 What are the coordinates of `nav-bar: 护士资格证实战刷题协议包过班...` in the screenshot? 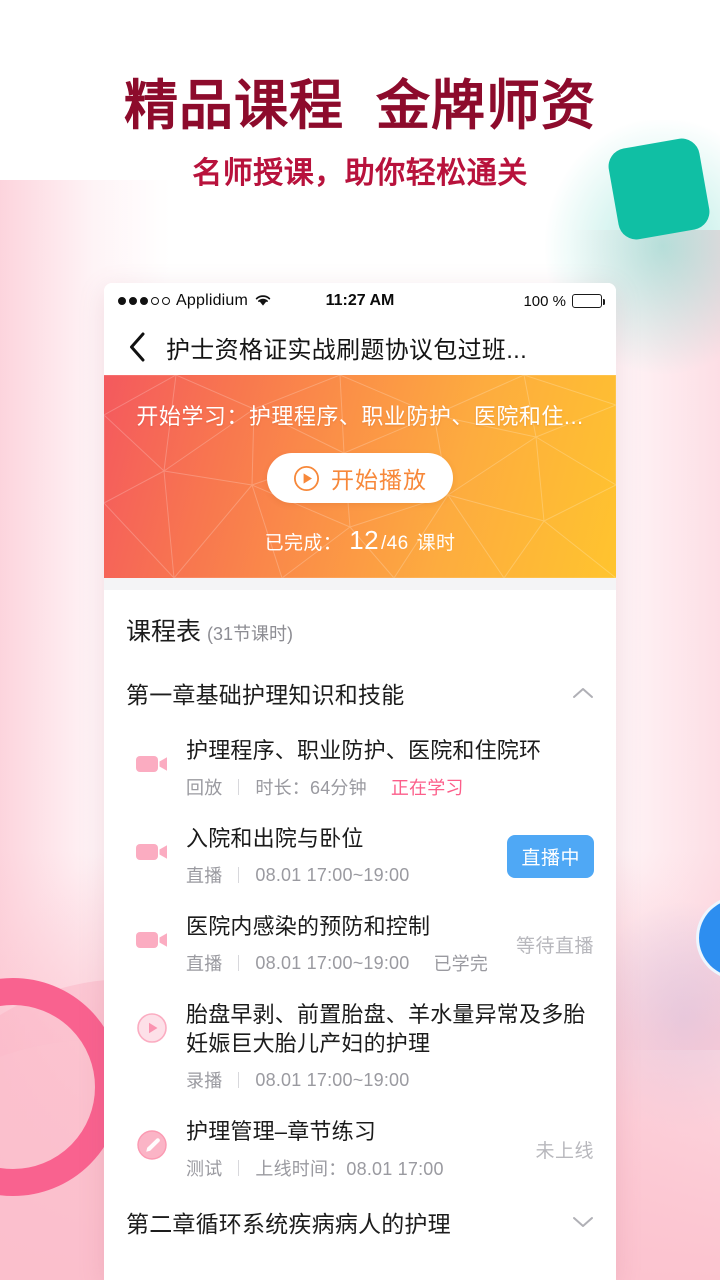 It's located at (360, 347).